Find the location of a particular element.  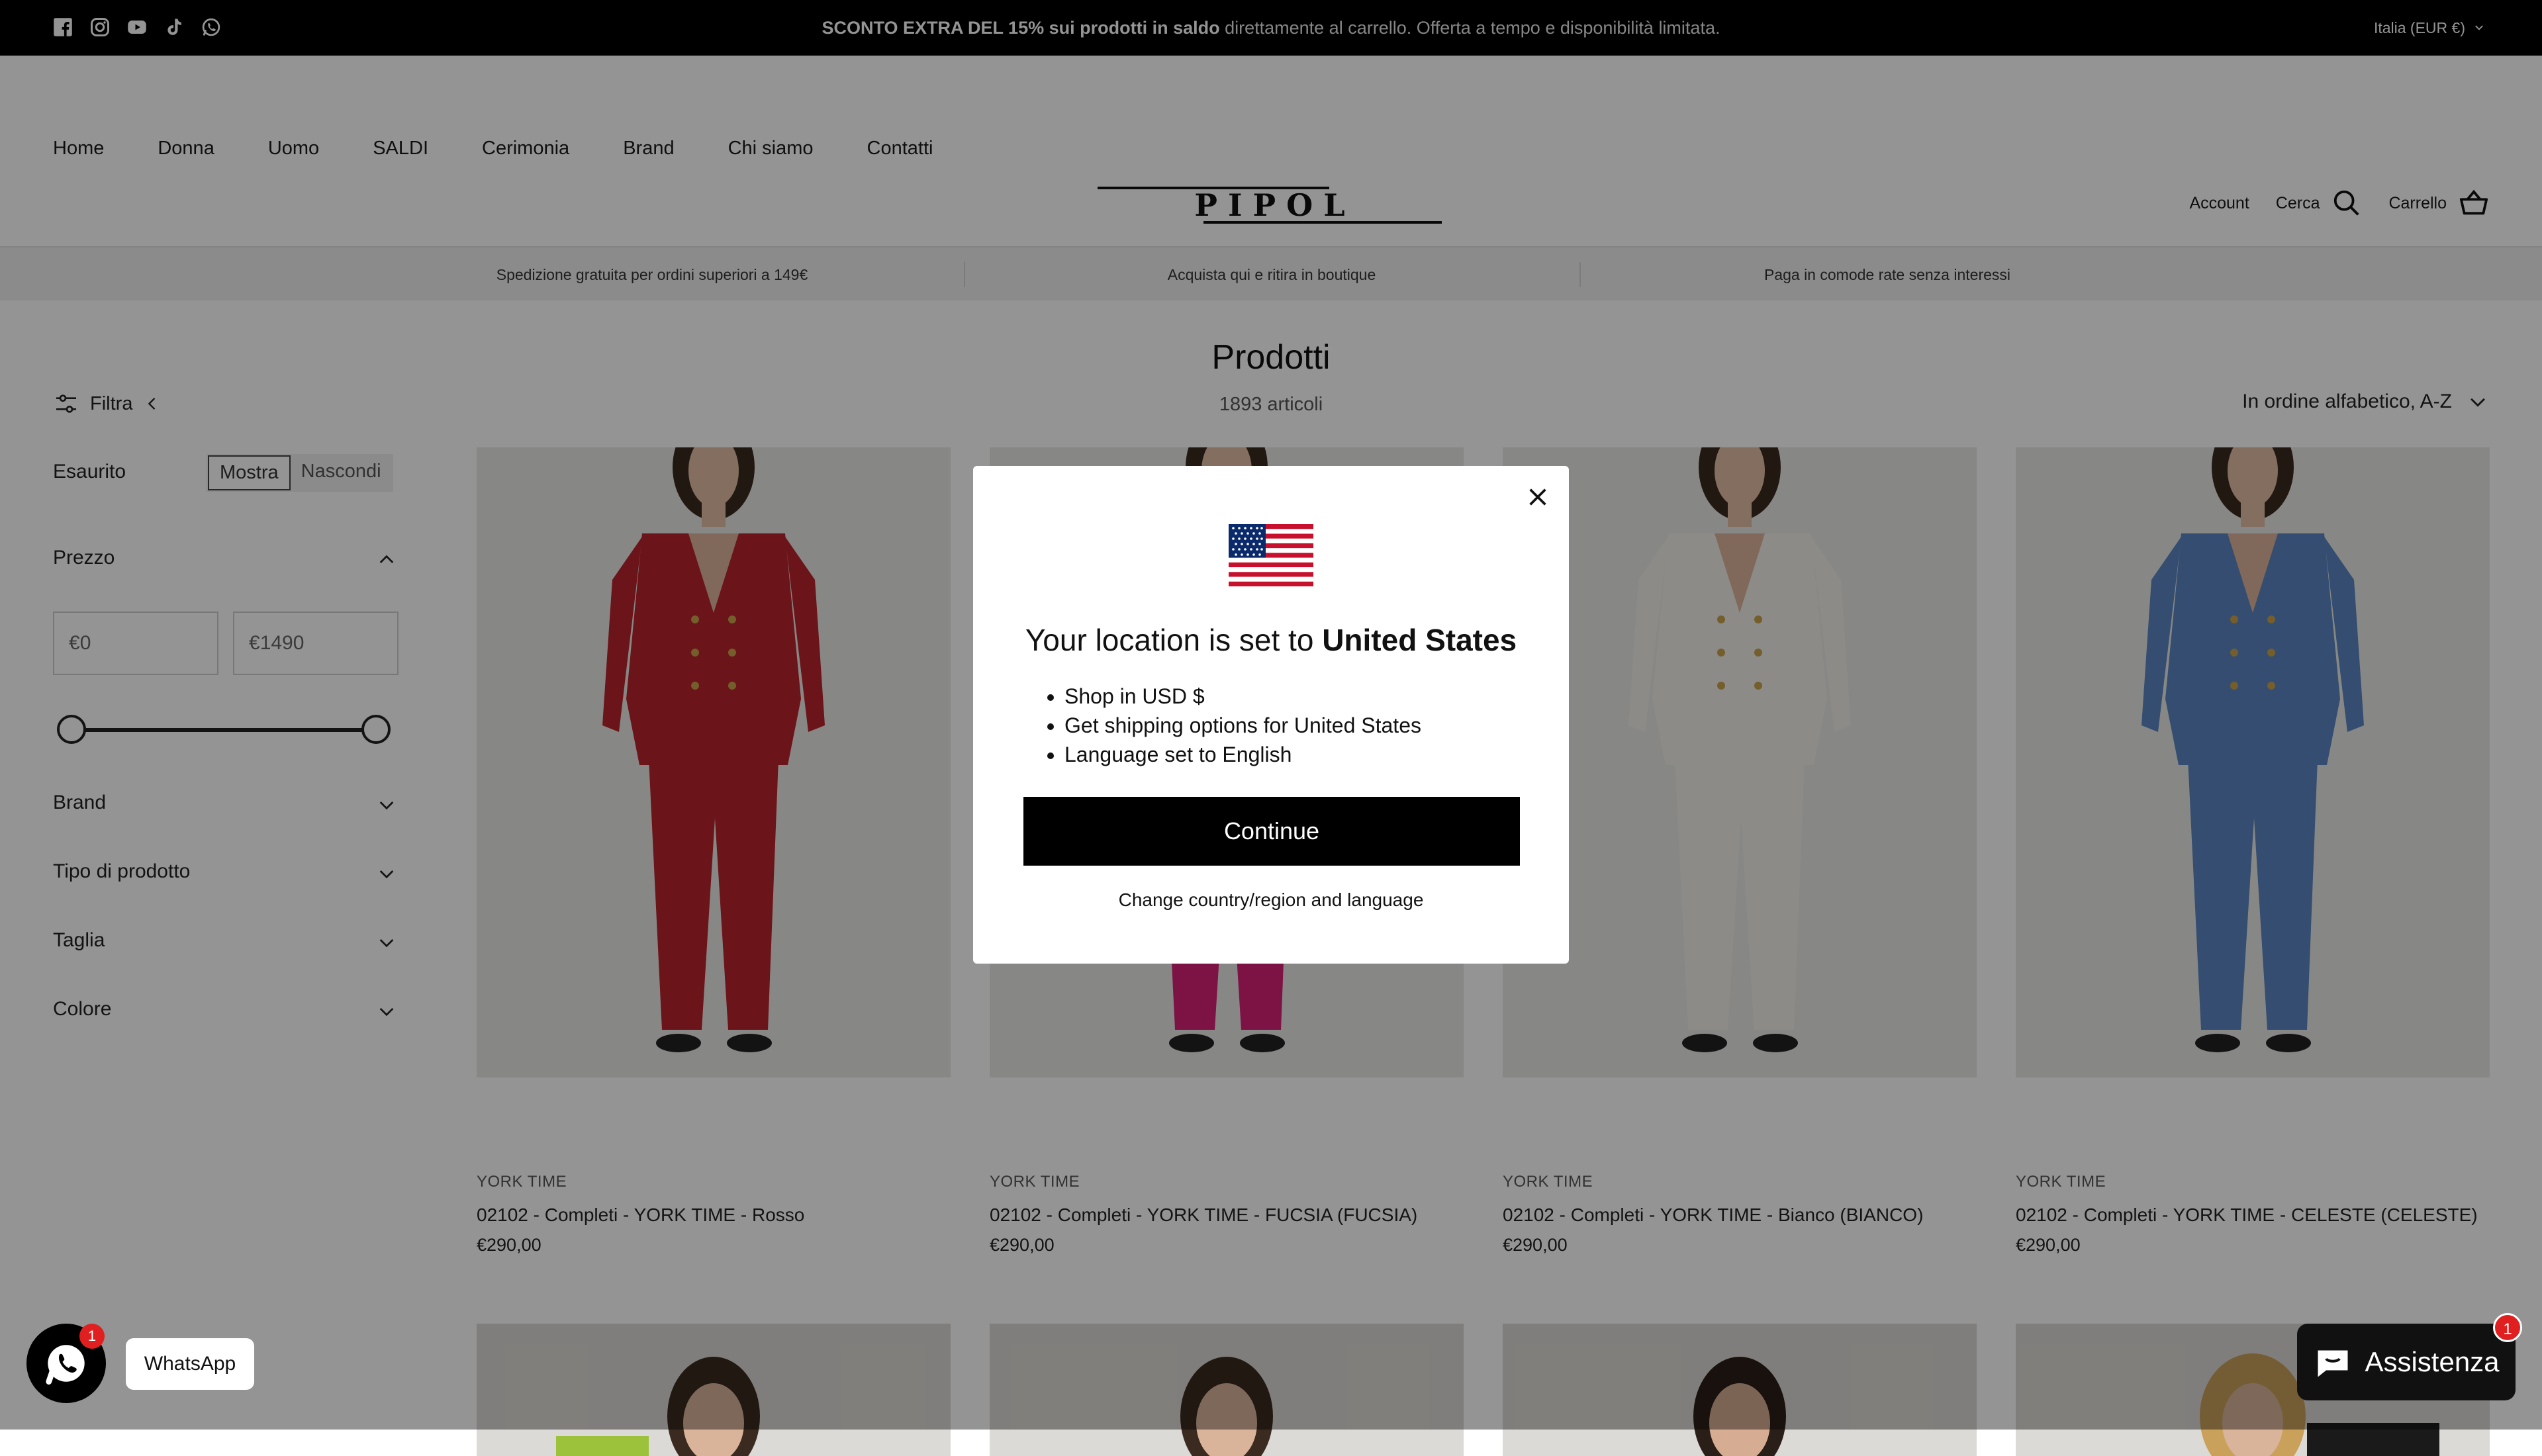

whatsapp-icon is located at coordinates (65, 1365).